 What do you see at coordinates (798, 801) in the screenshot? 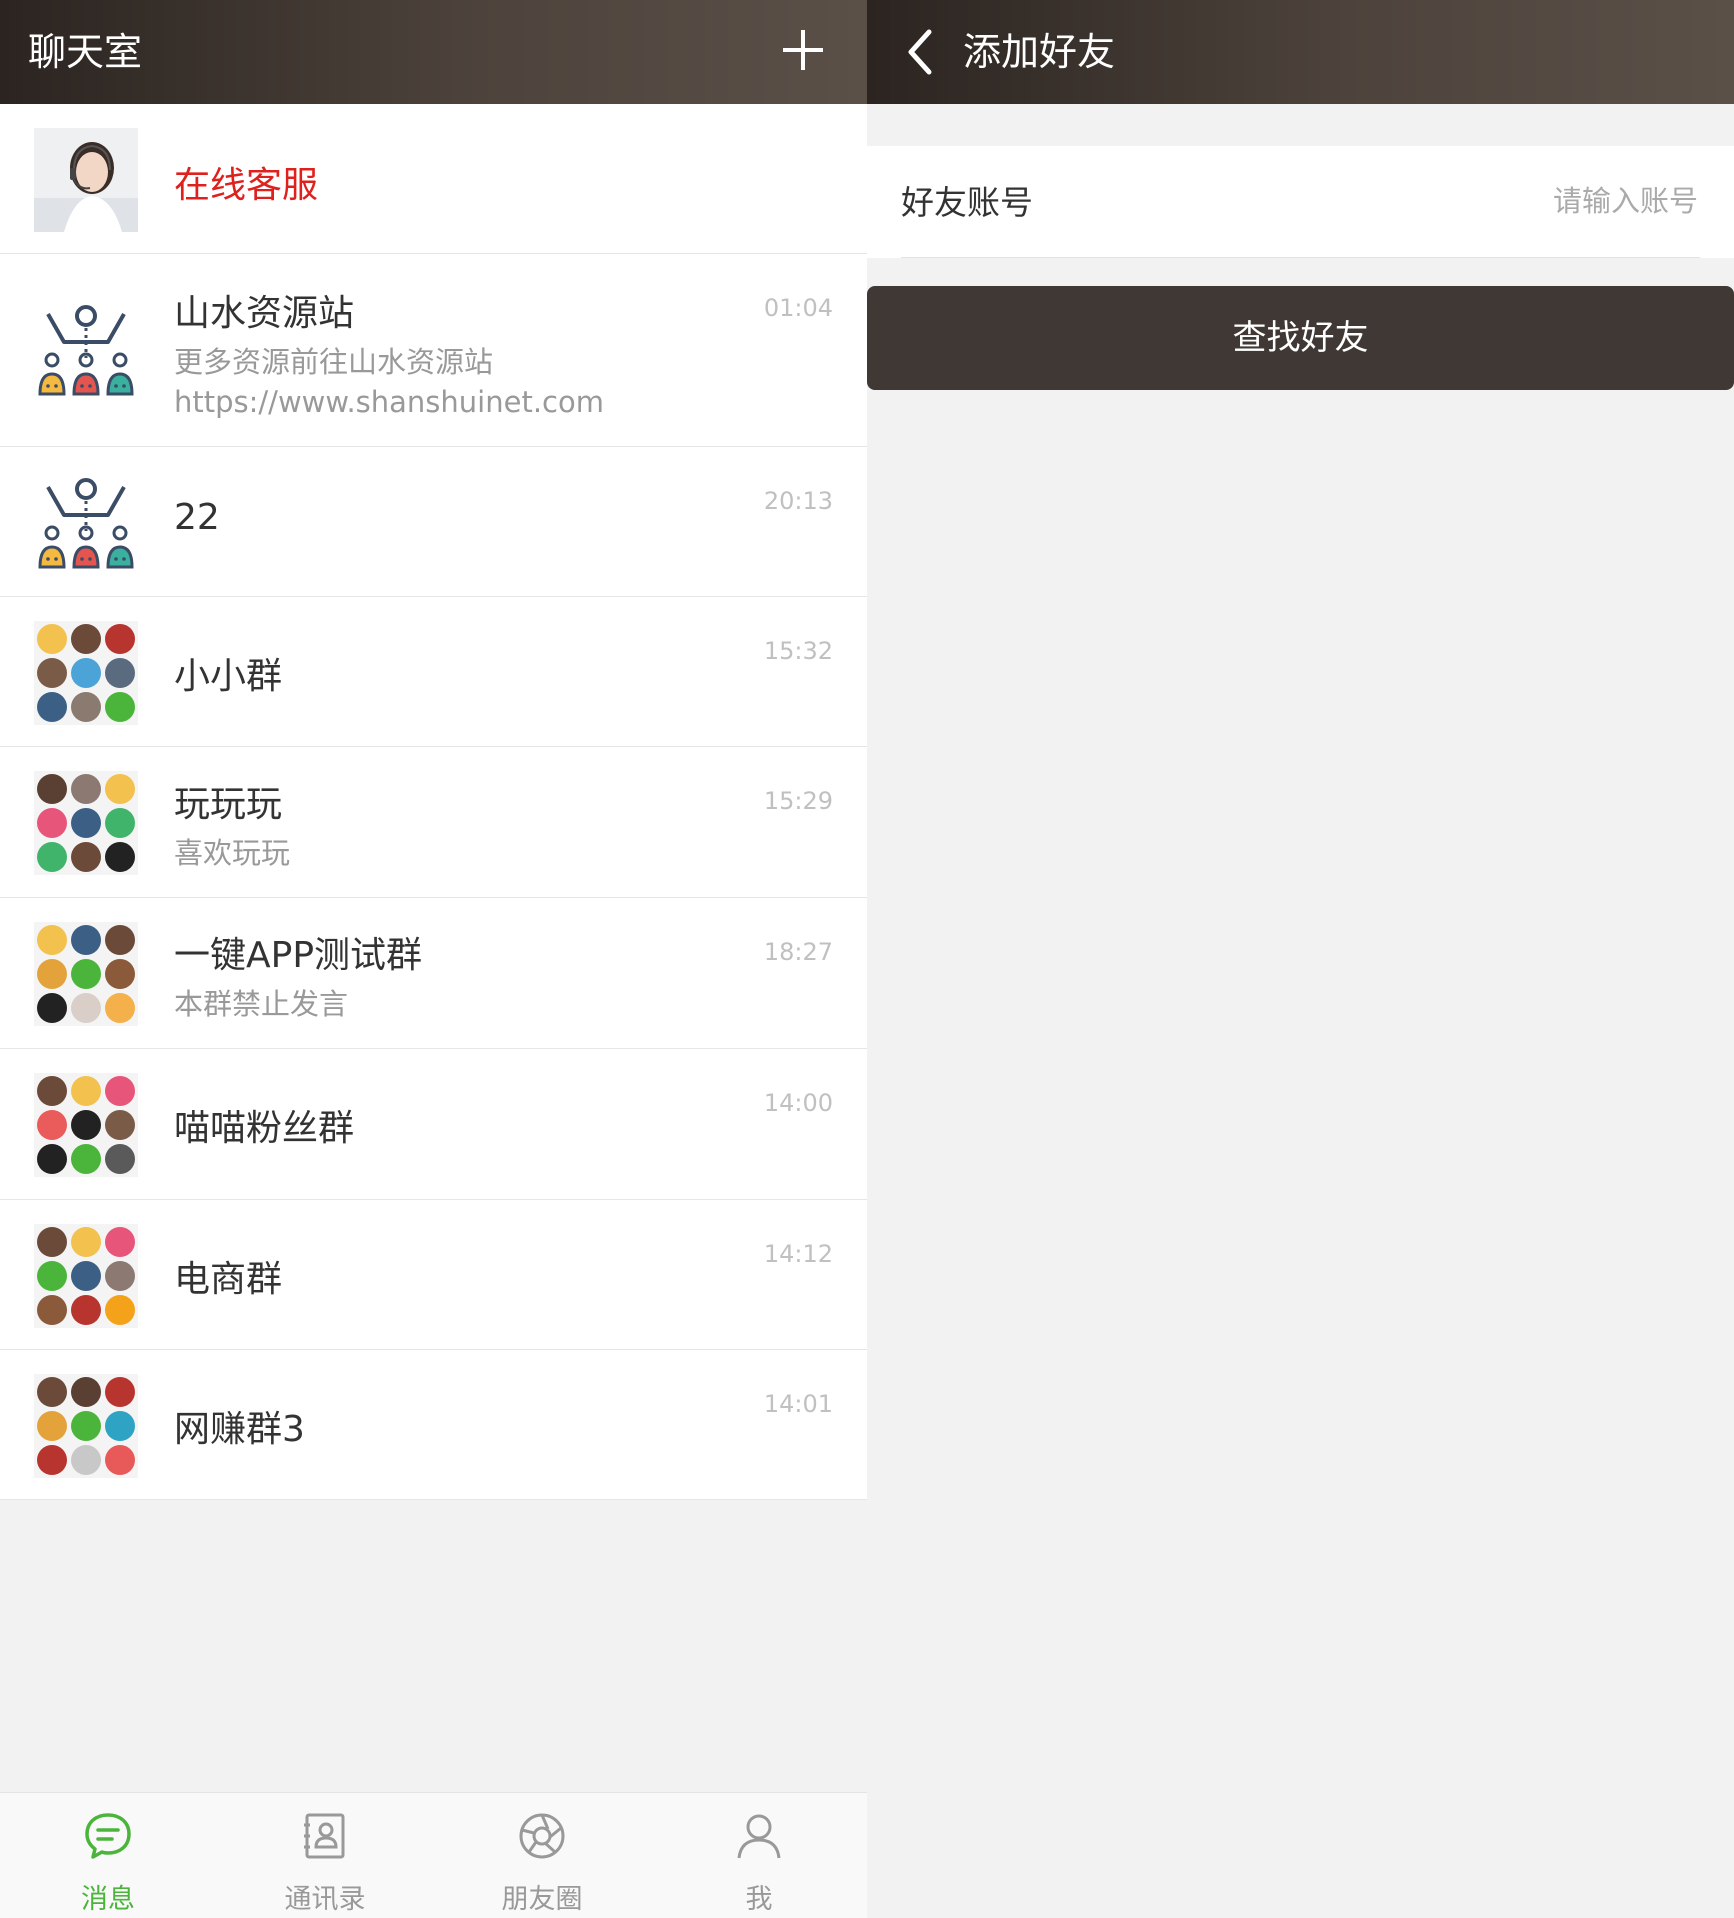
I see `chat-time: 15:29` at bounding box center [798, 801].